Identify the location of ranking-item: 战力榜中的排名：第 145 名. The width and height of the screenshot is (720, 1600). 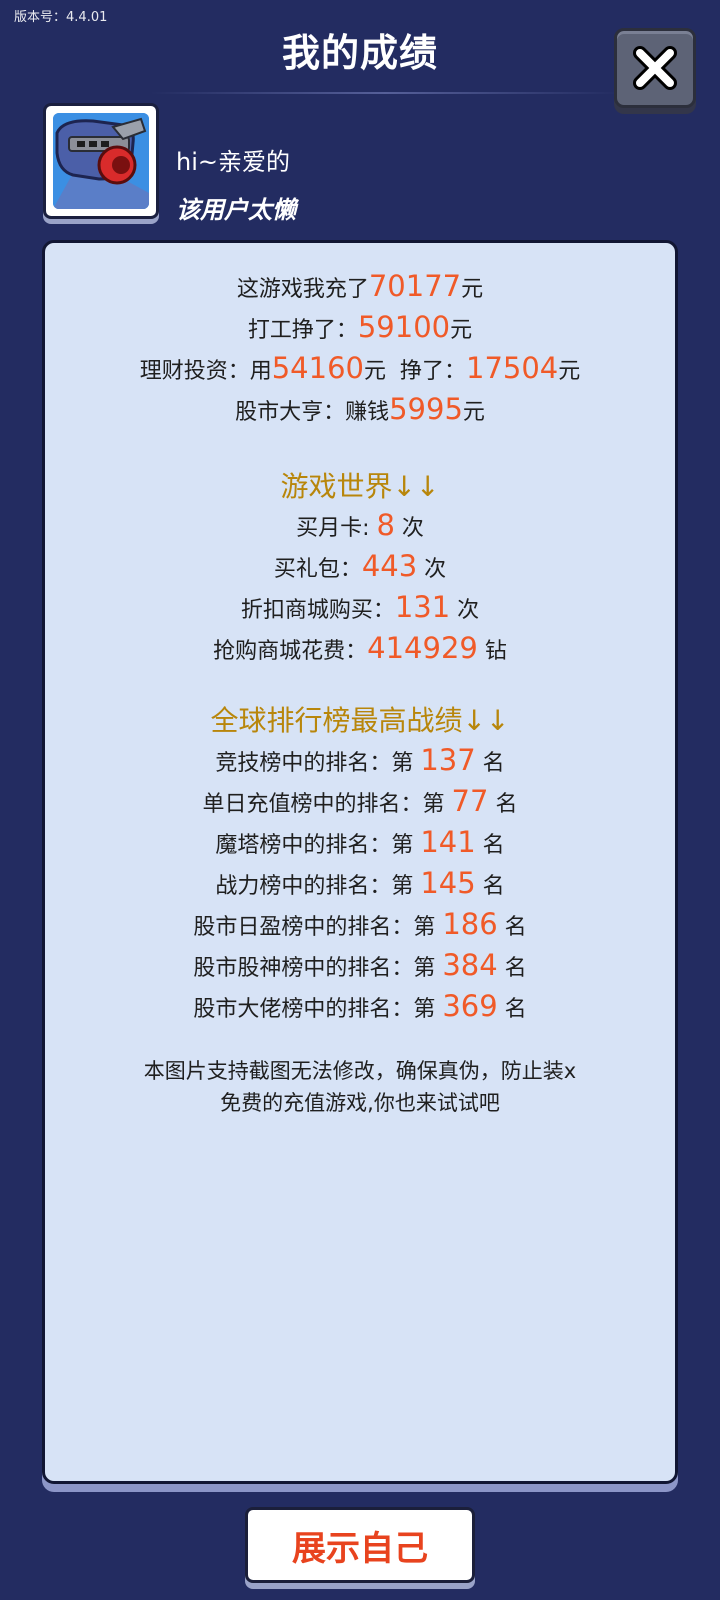
(360, 883).